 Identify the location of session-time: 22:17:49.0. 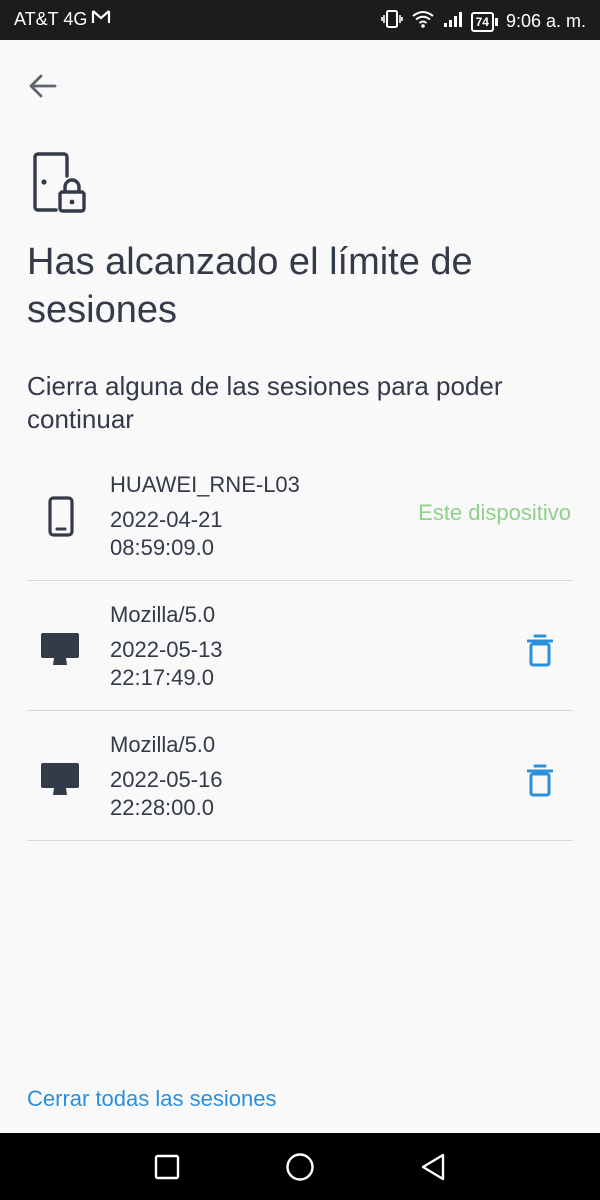
(162, 677).